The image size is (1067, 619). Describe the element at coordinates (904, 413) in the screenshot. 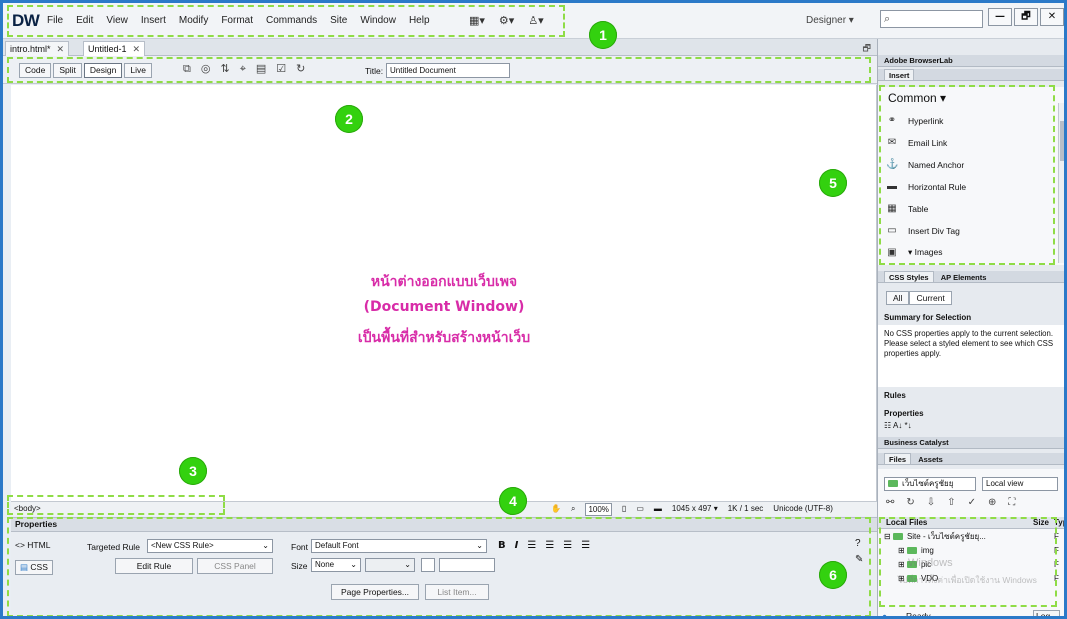

I see `properties-label: Properties` at that location.